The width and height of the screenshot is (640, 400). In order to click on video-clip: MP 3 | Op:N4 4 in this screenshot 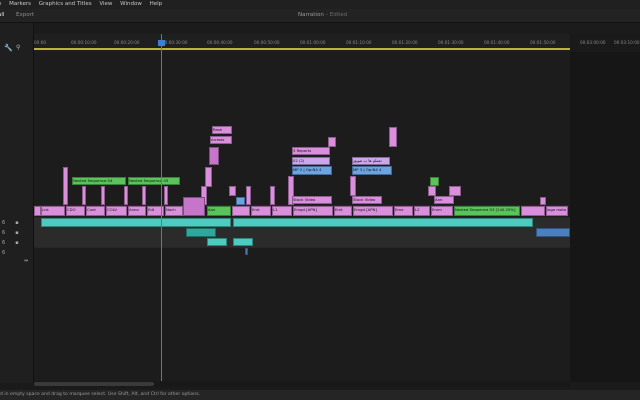, I will do `click(372, 170)`.